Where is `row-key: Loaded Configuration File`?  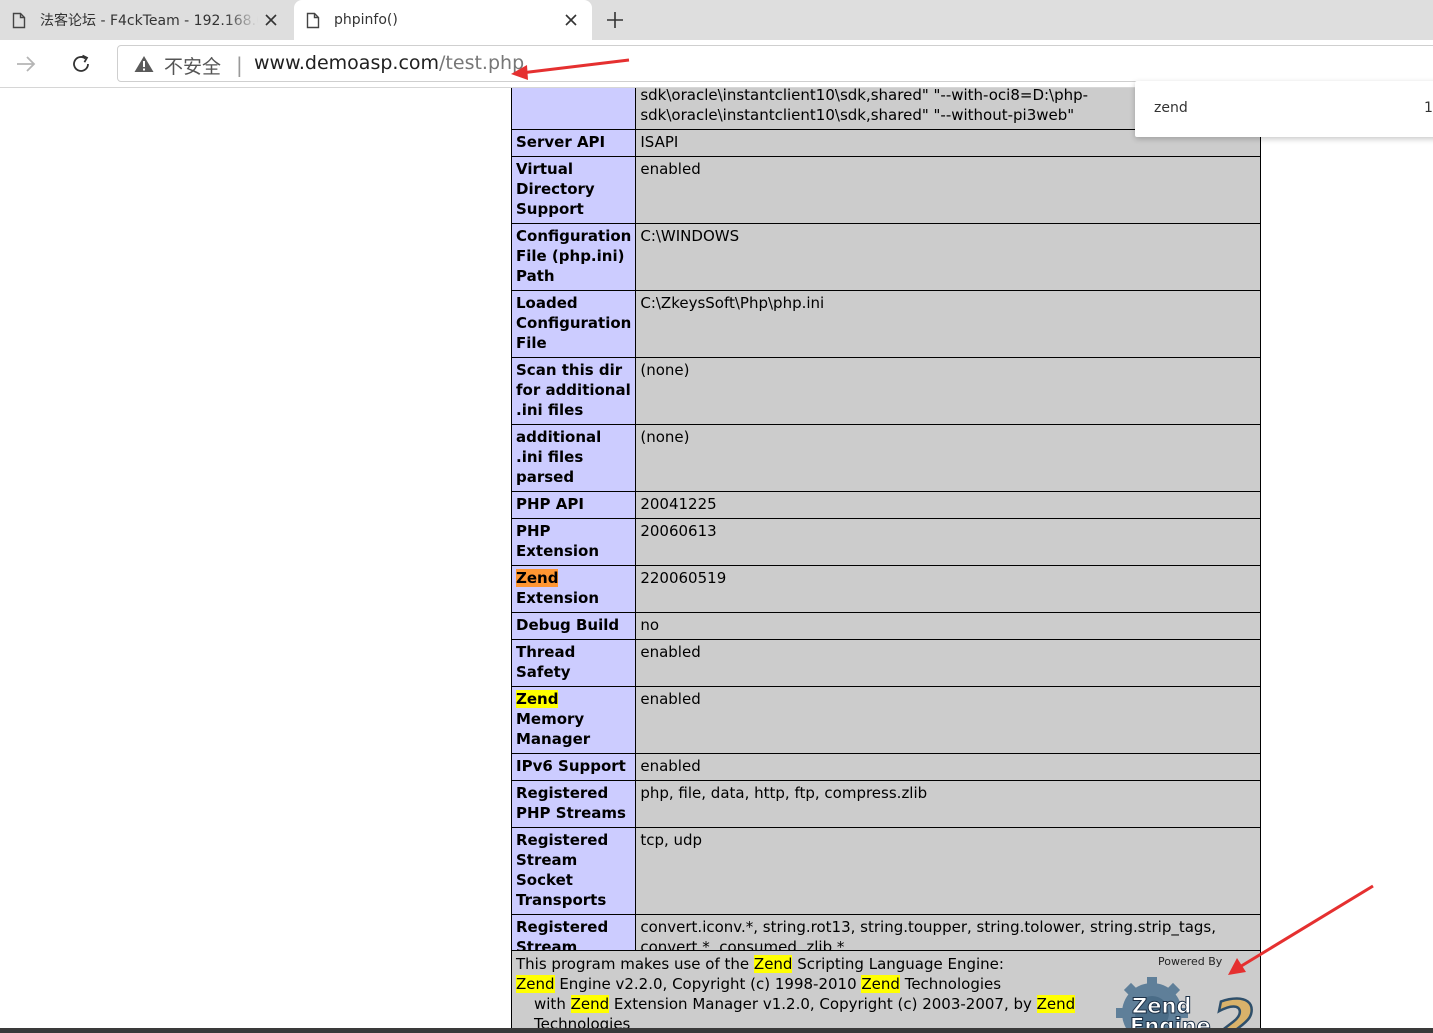 row-key: Loaded Configuration File is located at coordinates (573, 324).